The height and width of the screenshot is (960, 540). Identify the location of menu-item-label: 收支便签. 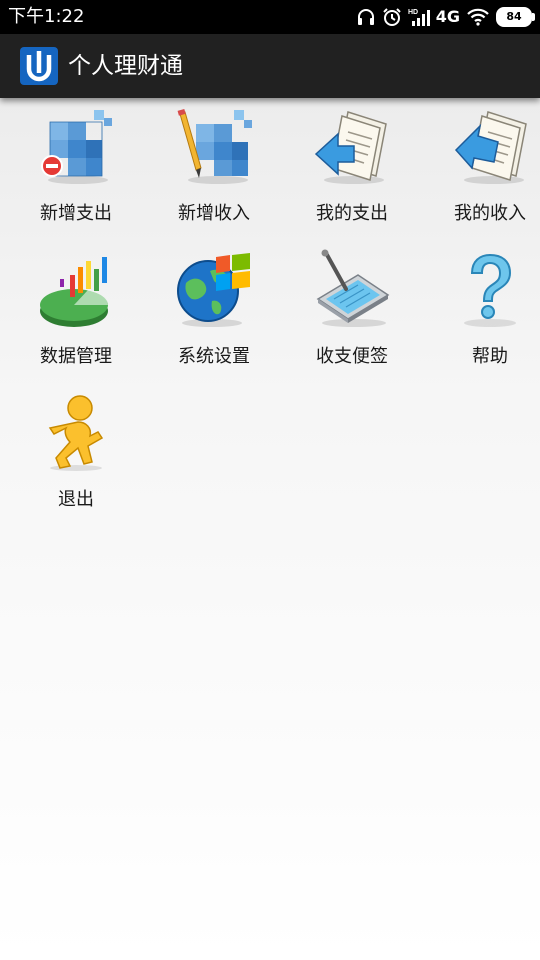
(352, 356).